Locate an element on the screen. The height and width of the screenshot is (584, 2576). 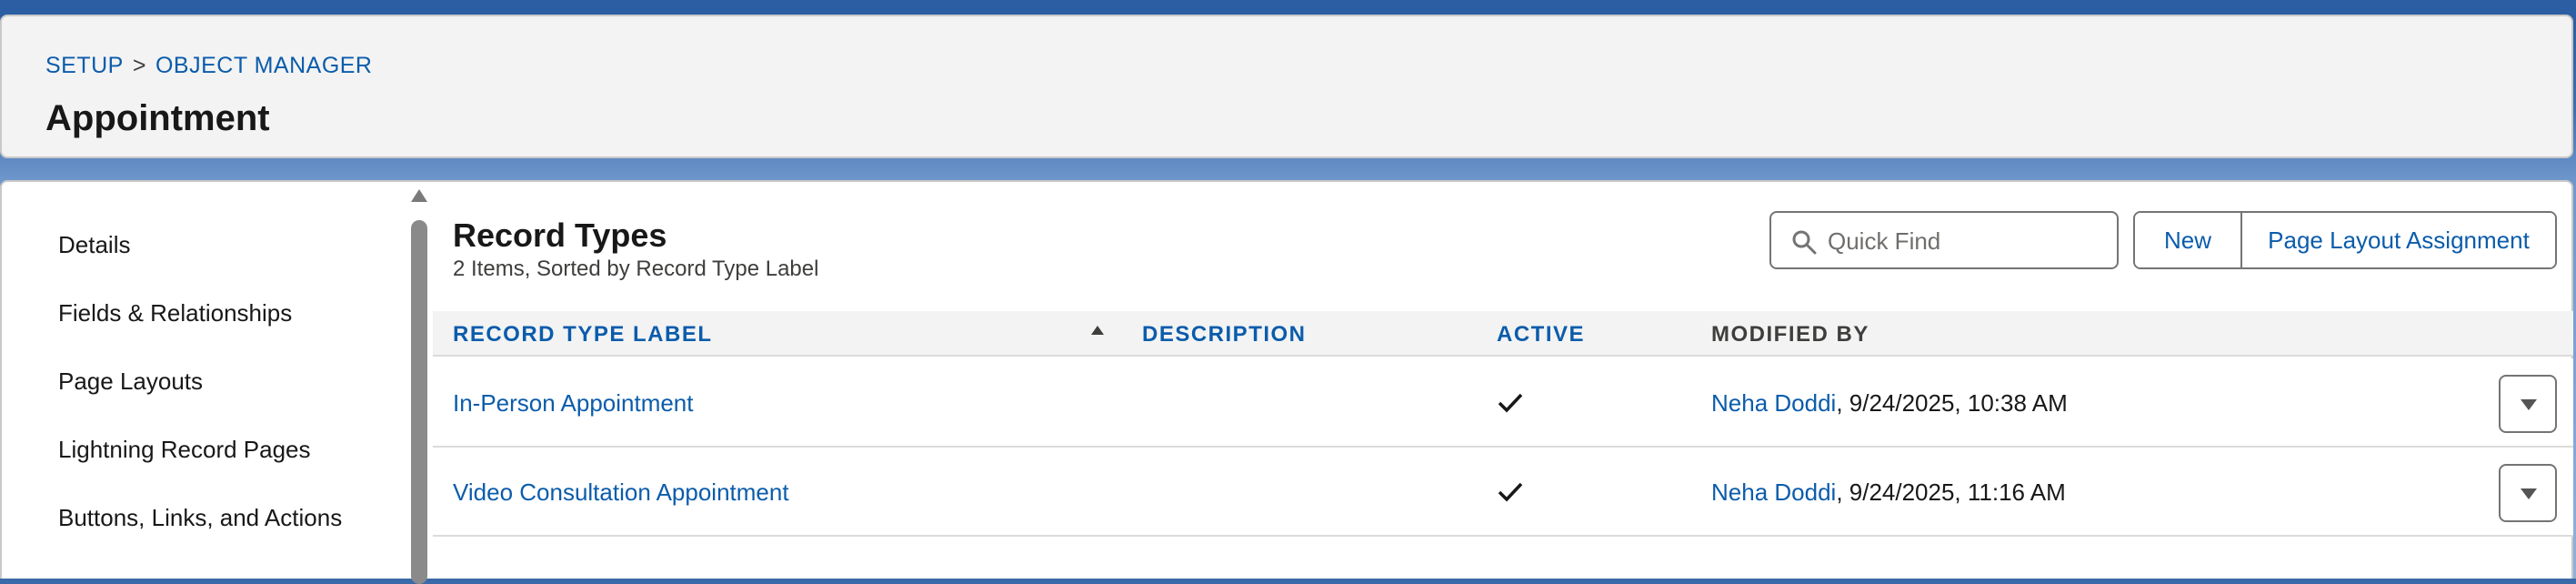
record-type-link: In-Person Appointment is located at coordinates (573, 403).